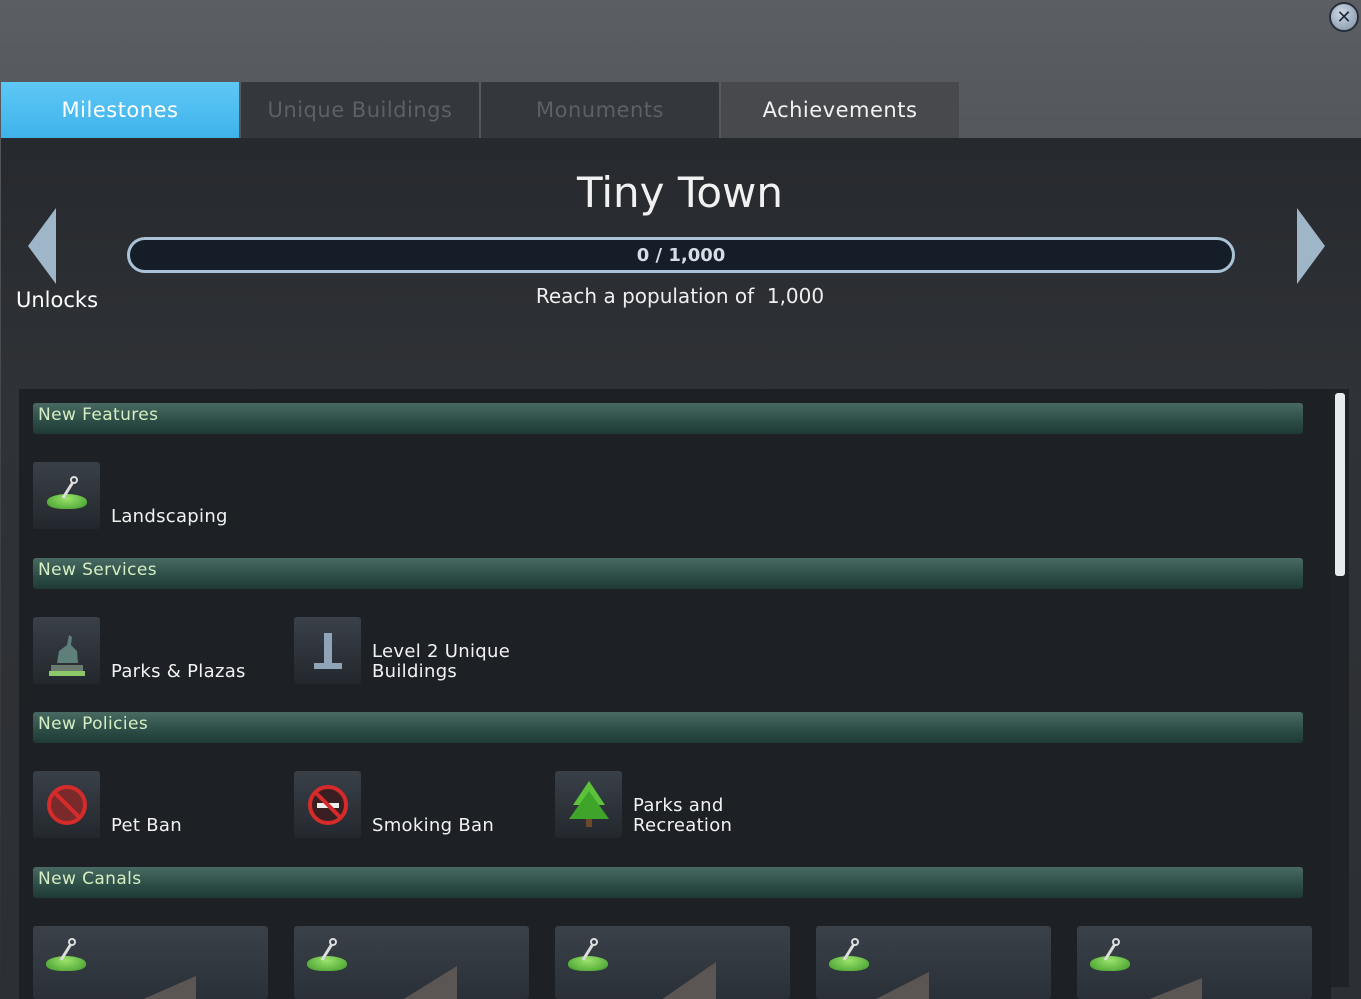 The height and width of the screenshot is (999, 1361). I want to click on section-header-new-services: New Services, so click(668, 573).